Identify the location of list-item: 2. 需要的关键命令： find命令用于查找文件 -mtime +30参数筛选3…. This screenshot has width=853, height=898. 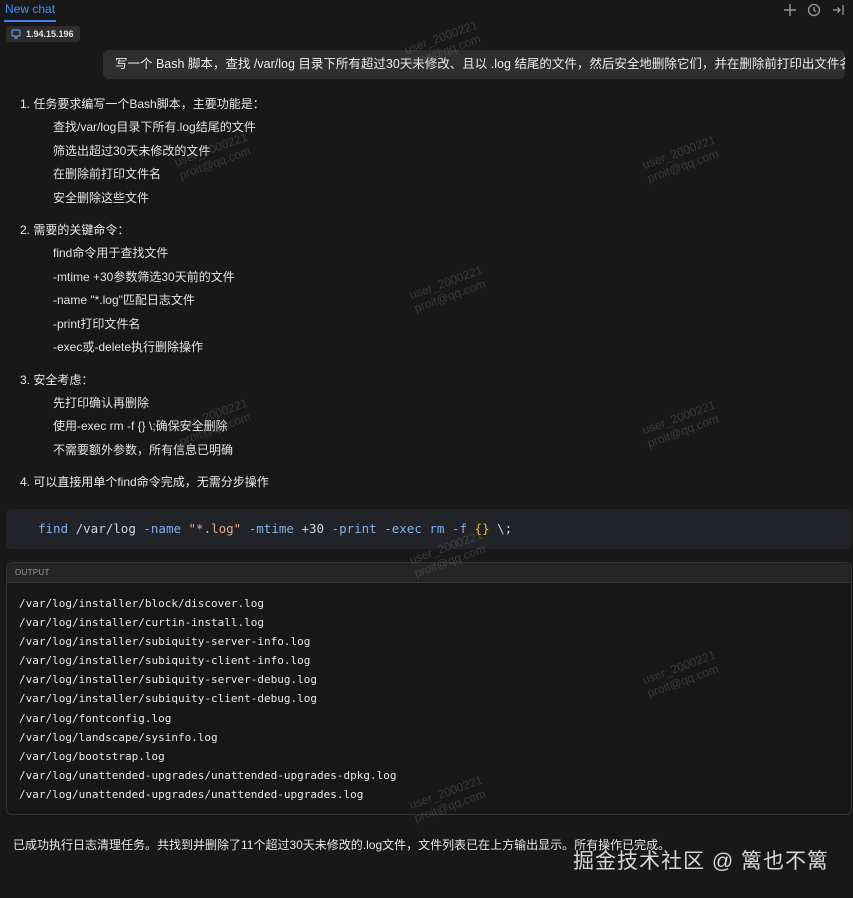
(420, 292).